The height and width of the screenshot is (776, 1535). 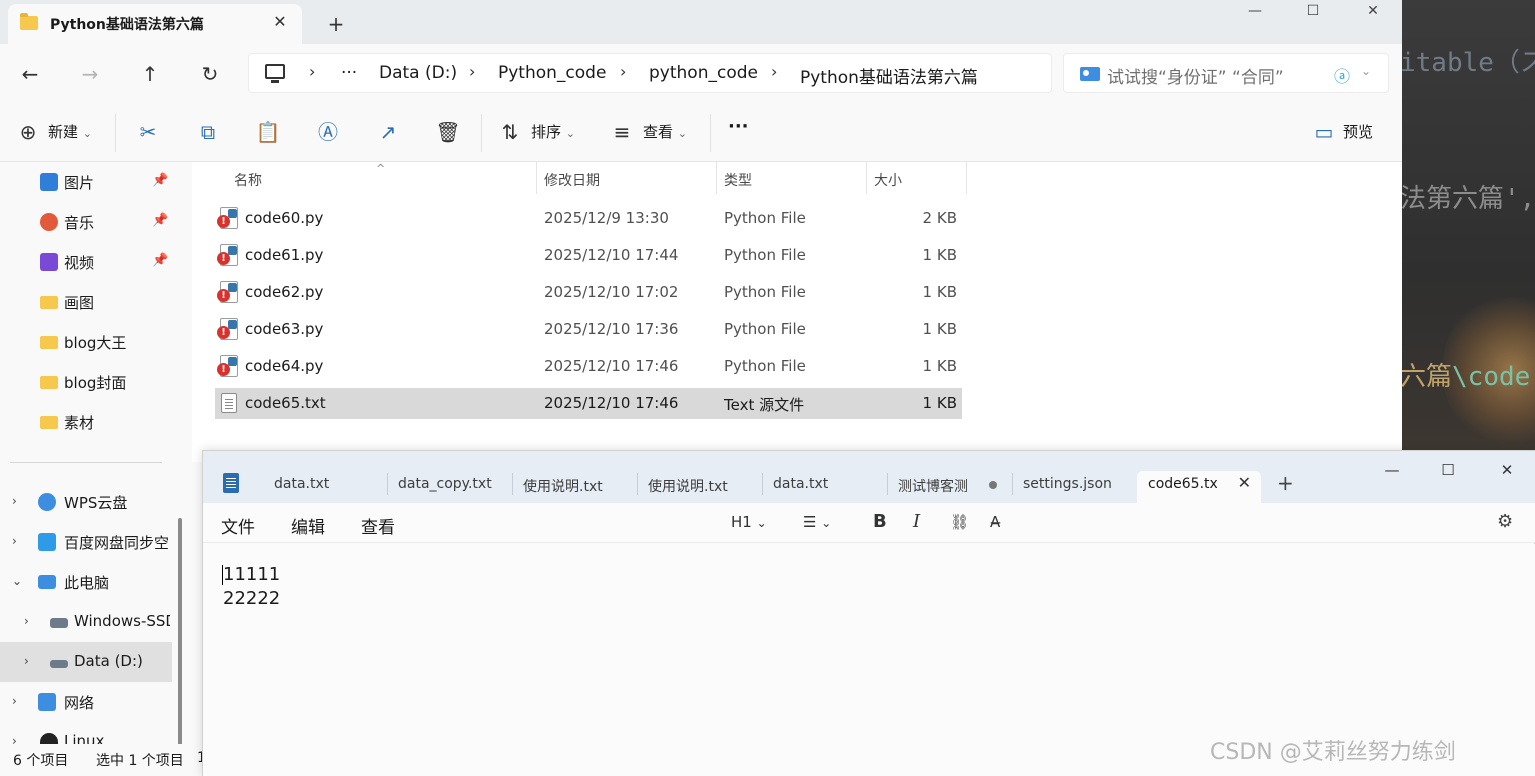 I want to click on column-header-type: 类型, so click(x=738, y=180).